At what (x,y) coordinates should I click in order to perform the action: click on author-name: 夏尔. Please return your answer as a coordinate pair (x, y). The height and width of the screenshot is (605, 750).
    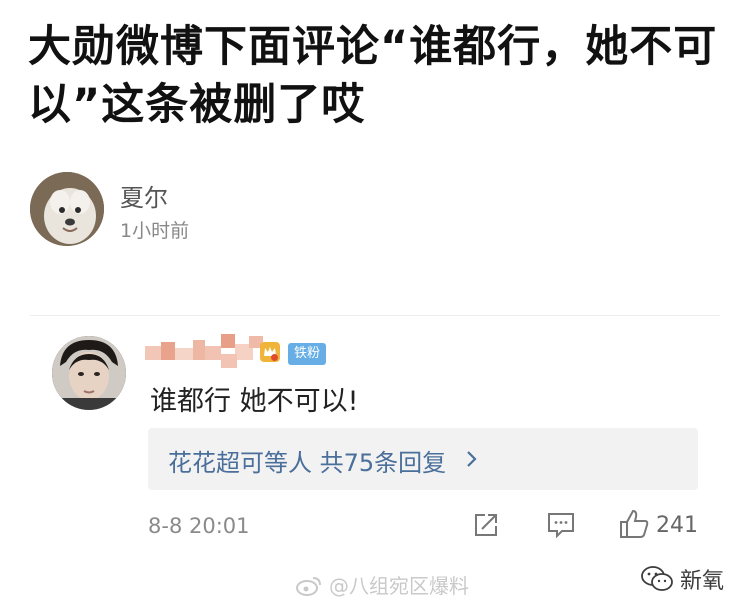
    Looking at the image, I should click on (144, 195).